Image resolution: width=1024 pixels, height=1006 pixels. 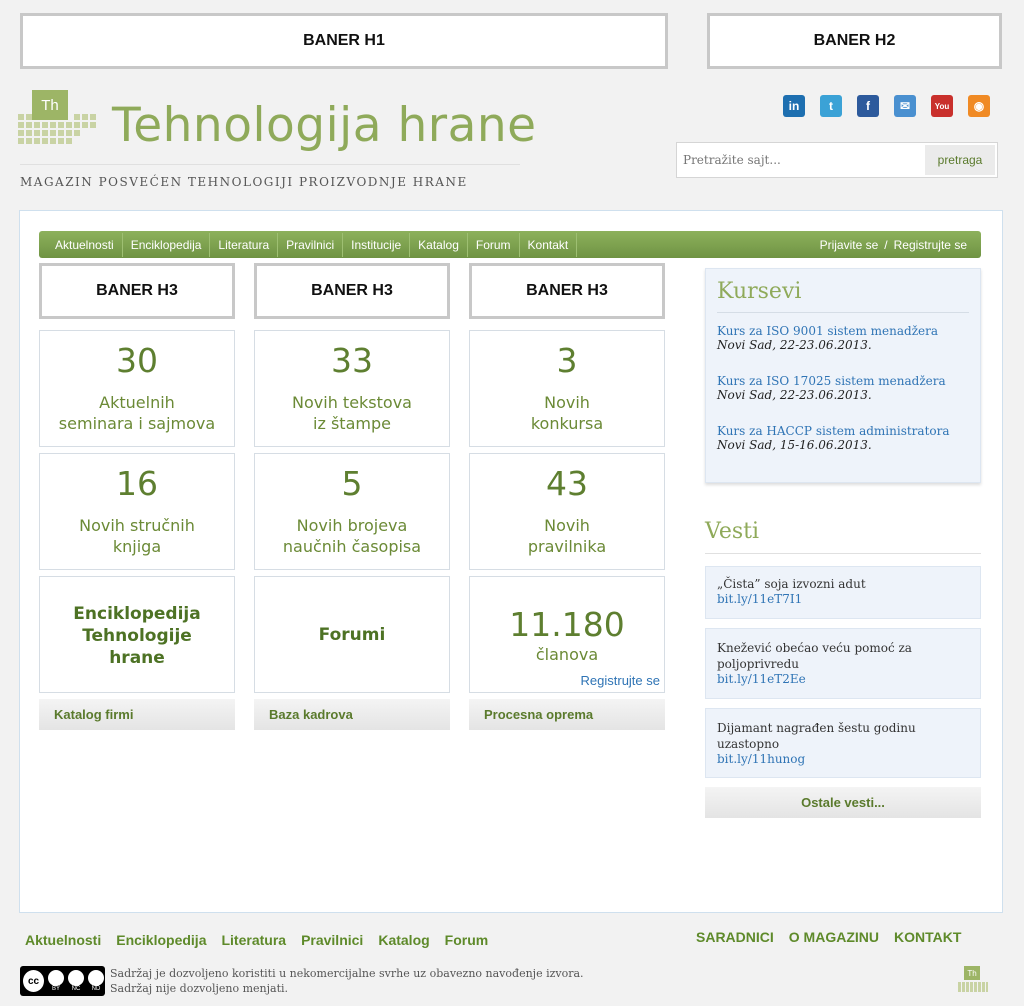 What do you see at coordinates (833, 431) in the screenshot?
I see `course-link: Kurs za HACCP sistem administratora` at bounding box center [833, 431].